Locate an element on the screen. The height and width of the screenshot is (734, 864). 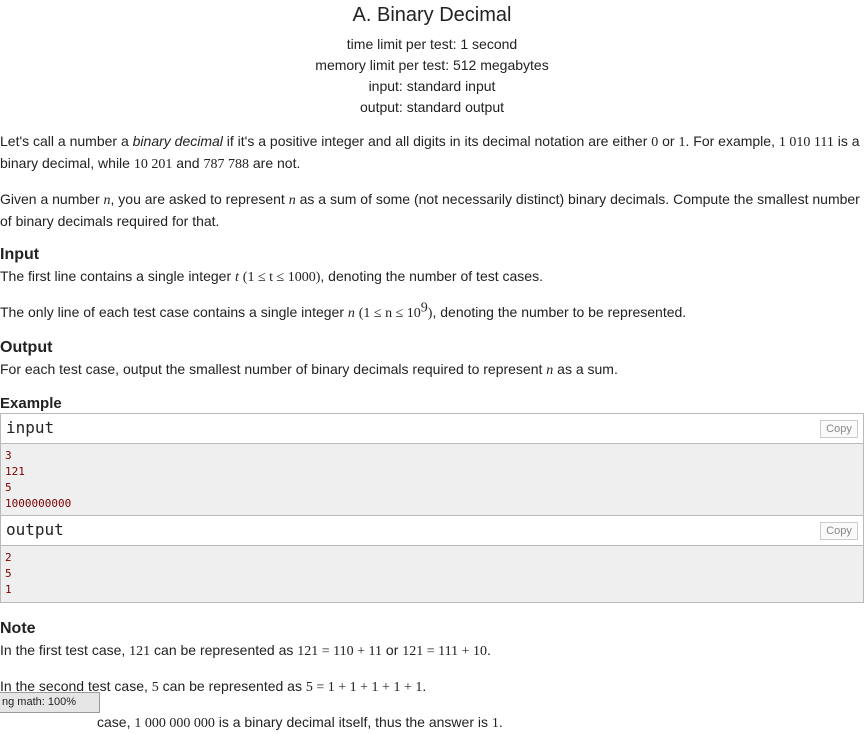
text: , denoting the number to be represented. is located at coordinates (559, 312).